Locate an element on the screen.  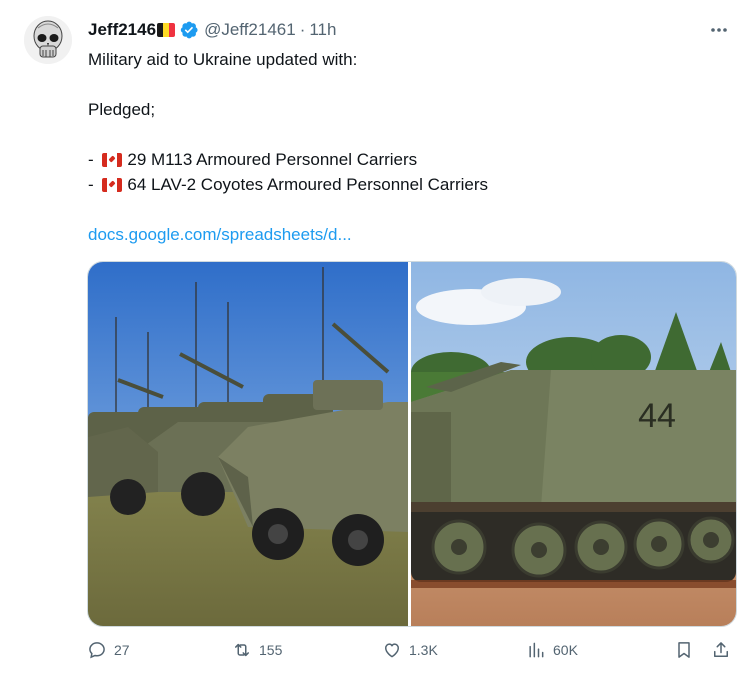
author-handle: @Jeff21461 is located at coordinates (250, 30).